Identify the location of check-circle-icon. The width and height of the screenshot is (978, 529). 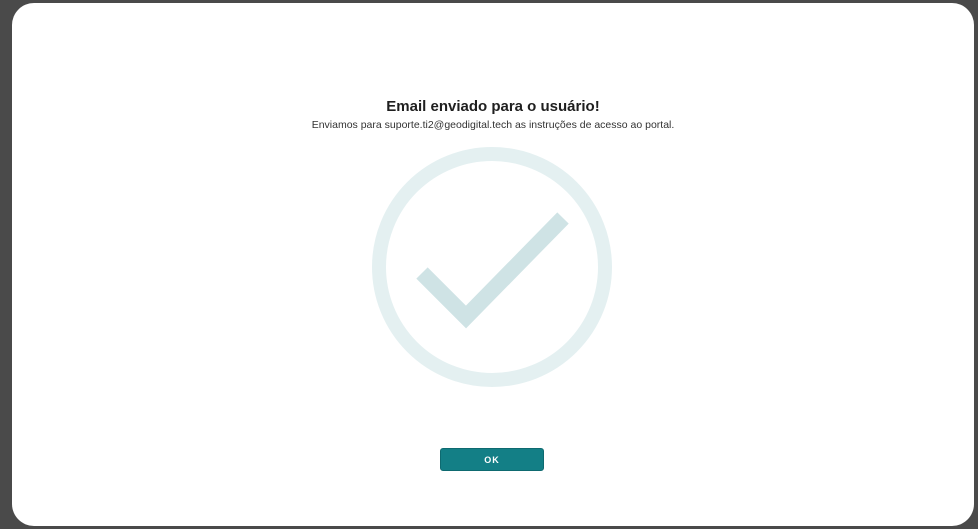
(492, 267).